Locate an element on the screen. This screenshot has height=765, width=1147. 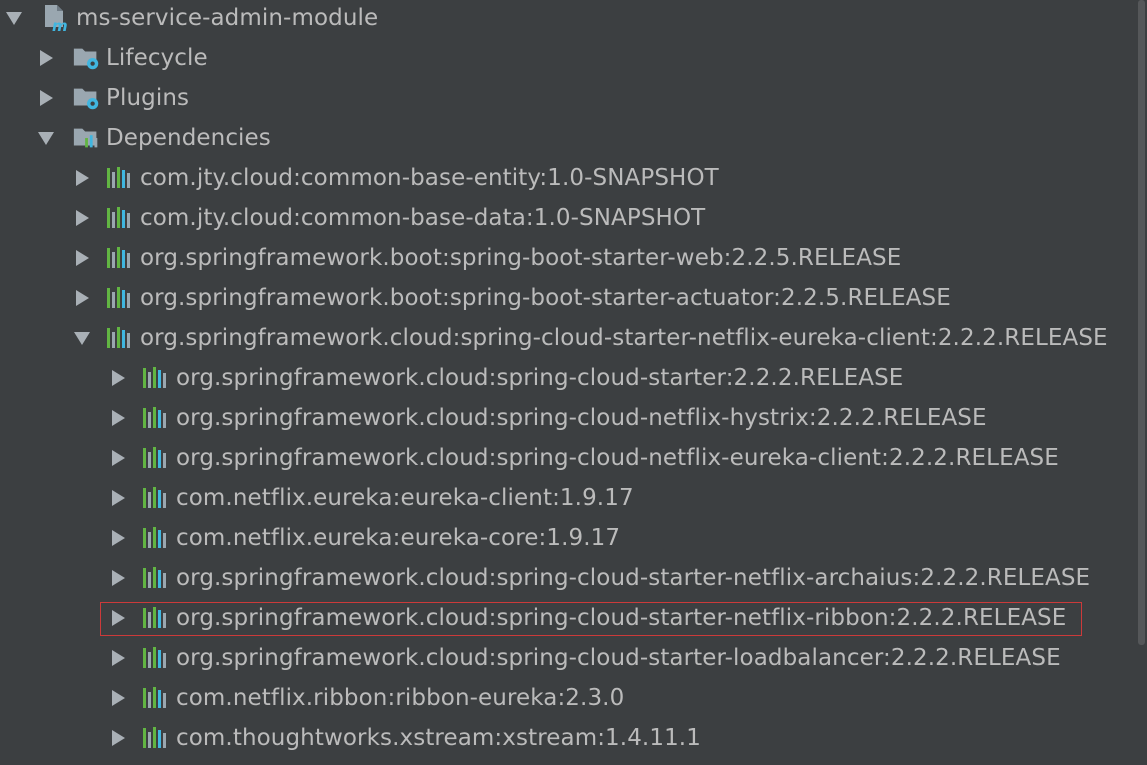
tree-row-transitive-dependency: com.netflix.ribbon:ribbon-eureka:2.3.0 is located at coordinates (364, 698).